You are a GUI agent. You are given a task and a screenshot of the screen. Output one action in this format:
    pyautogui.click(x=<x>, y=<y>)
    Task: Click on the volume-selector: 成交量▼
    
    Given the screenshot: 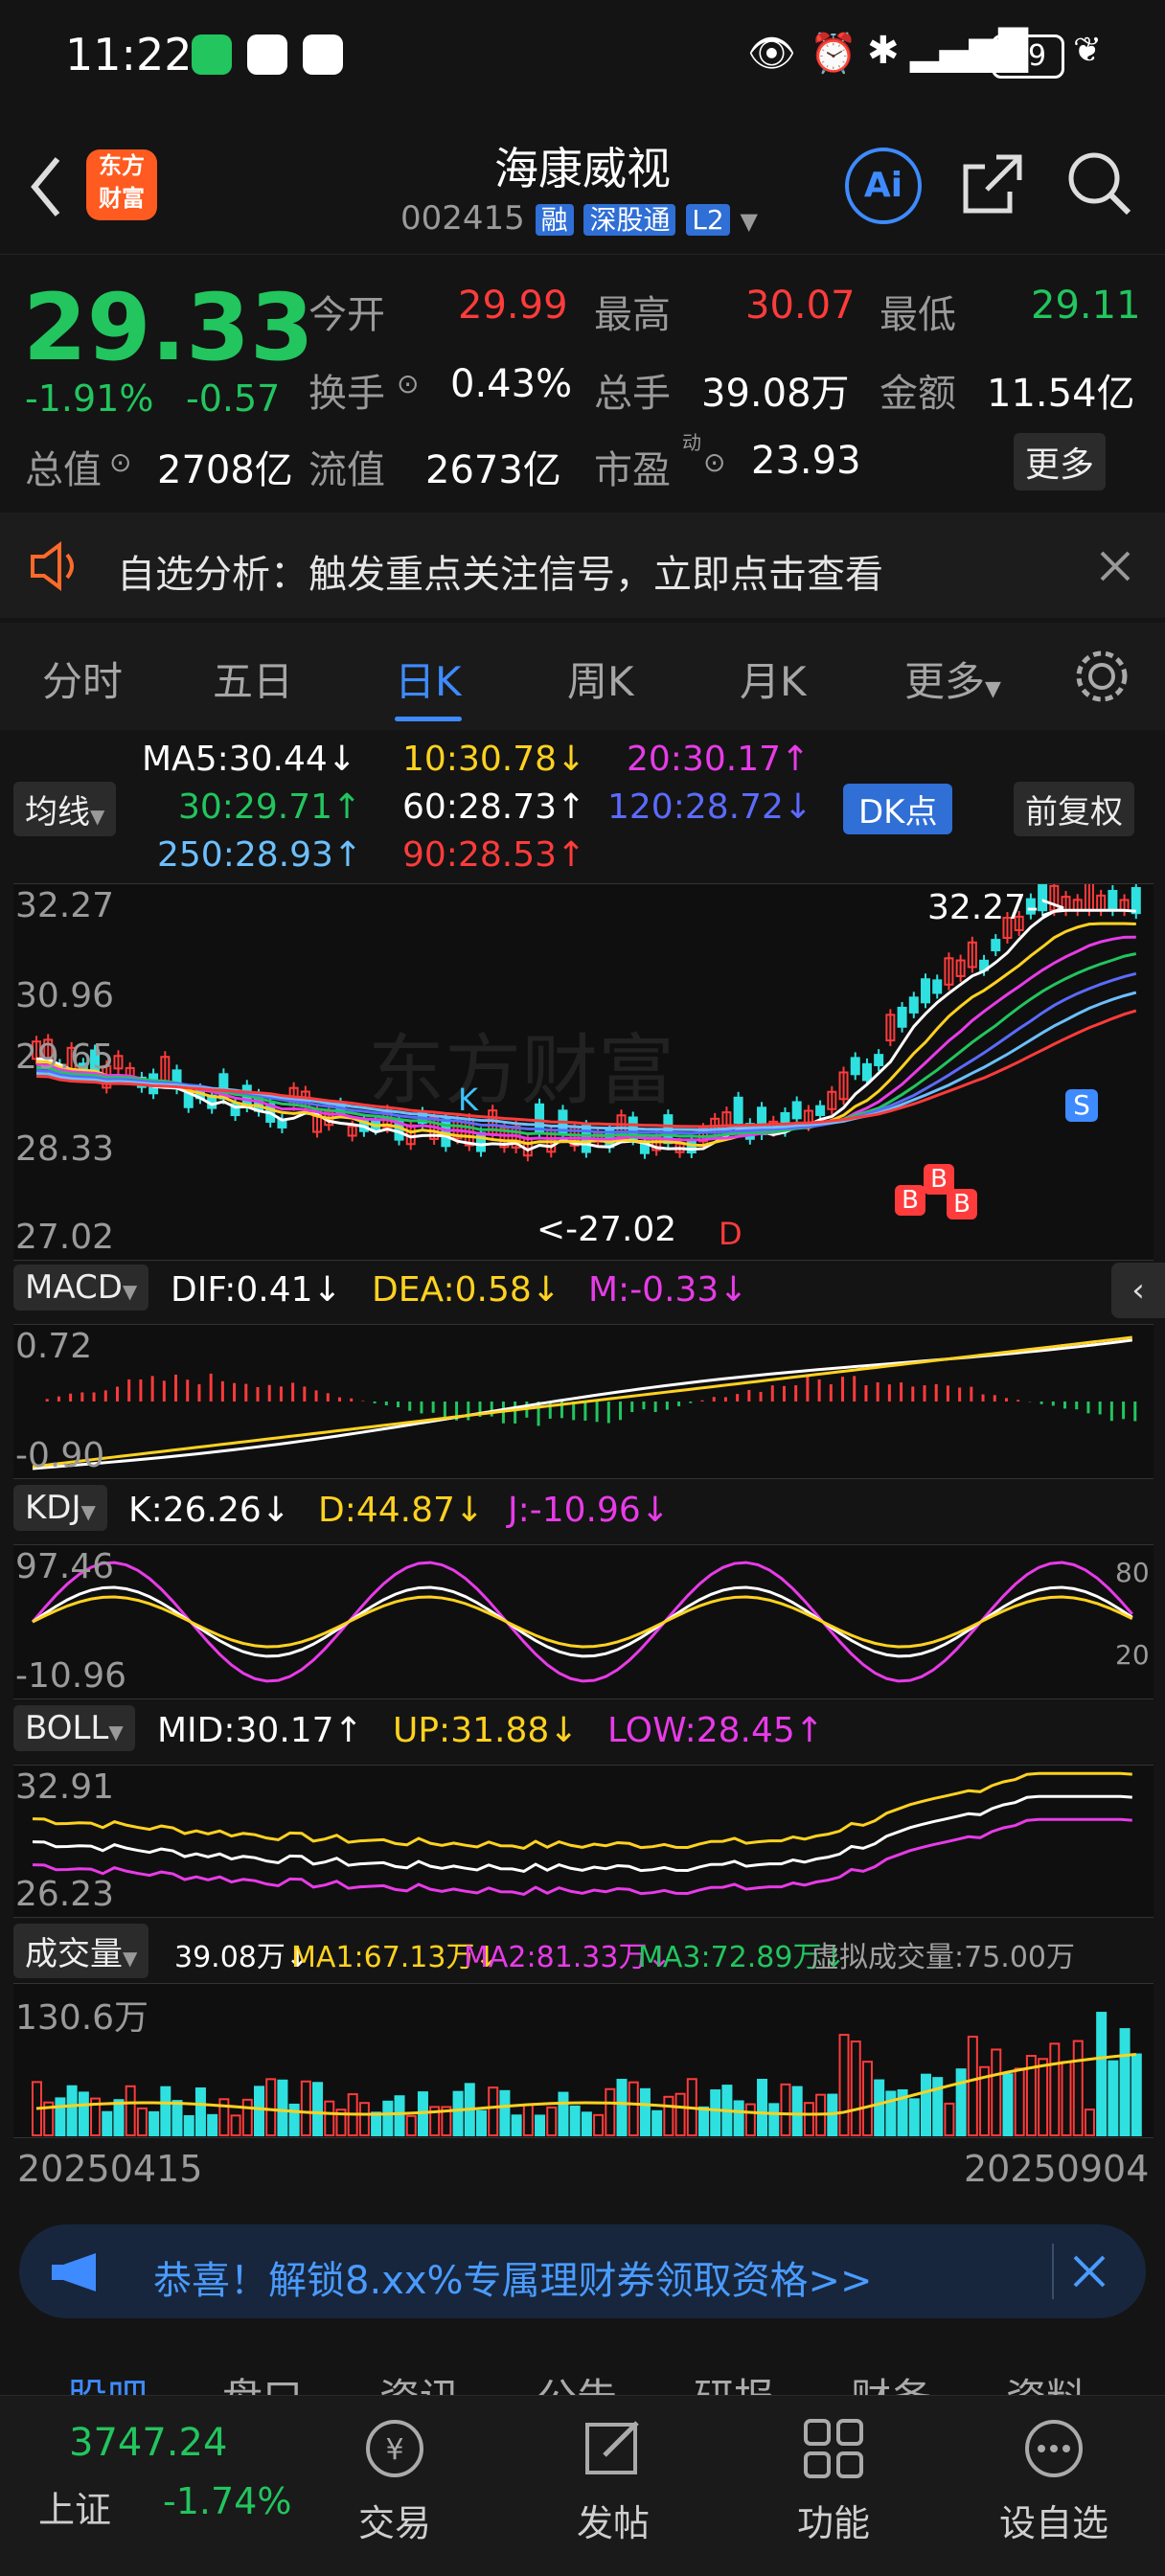 What is the action you would take?
    pyautogui.click(x=81, y=1951)
    